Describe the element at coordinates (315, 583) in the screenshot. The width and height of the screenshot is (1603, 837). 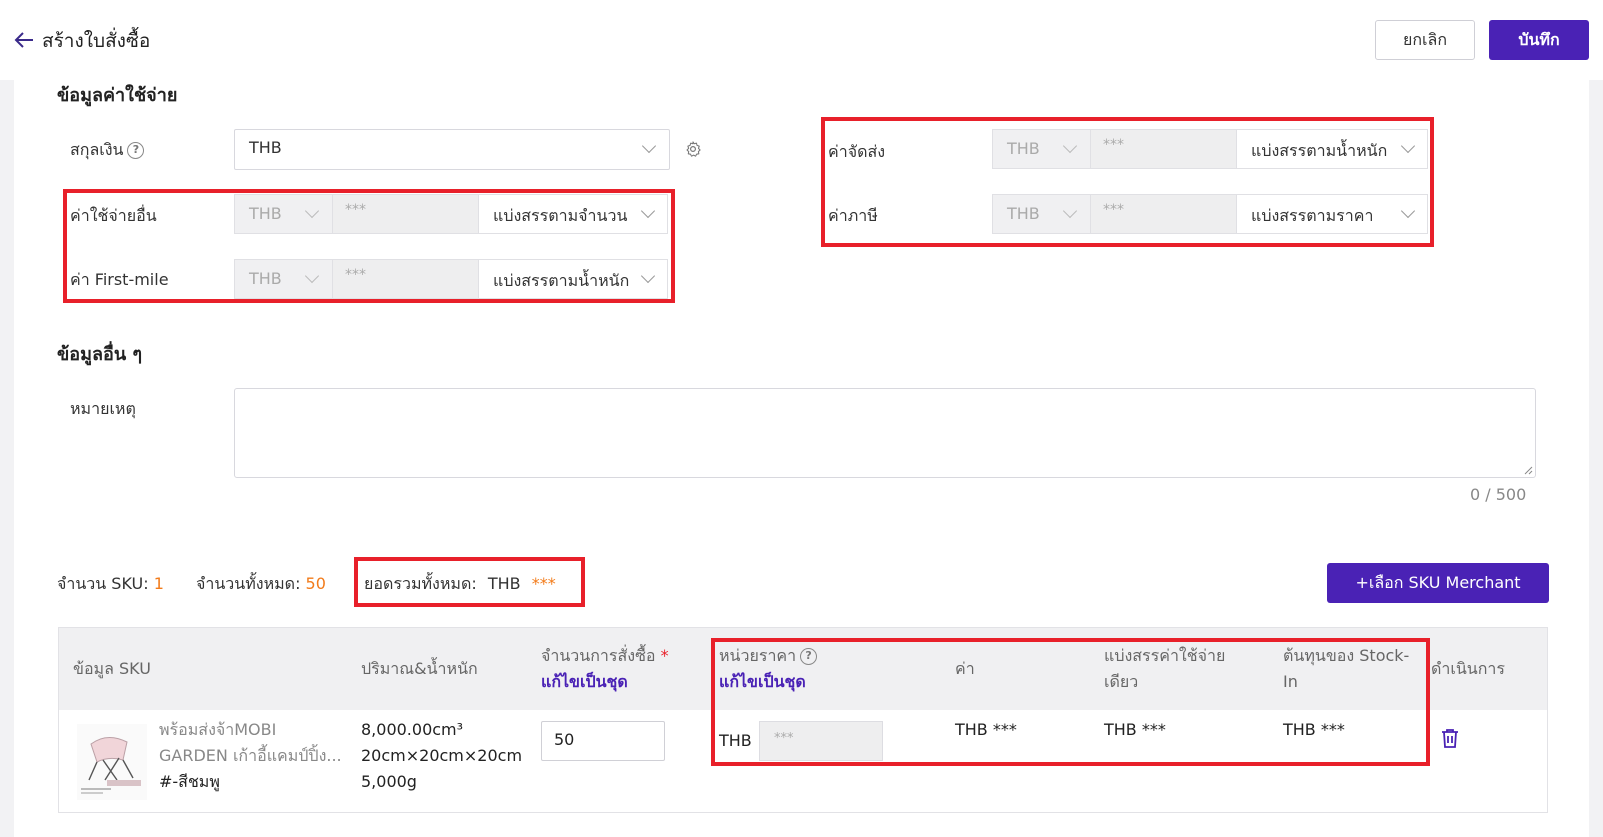
I see `total-qty-value: 50` at that location.